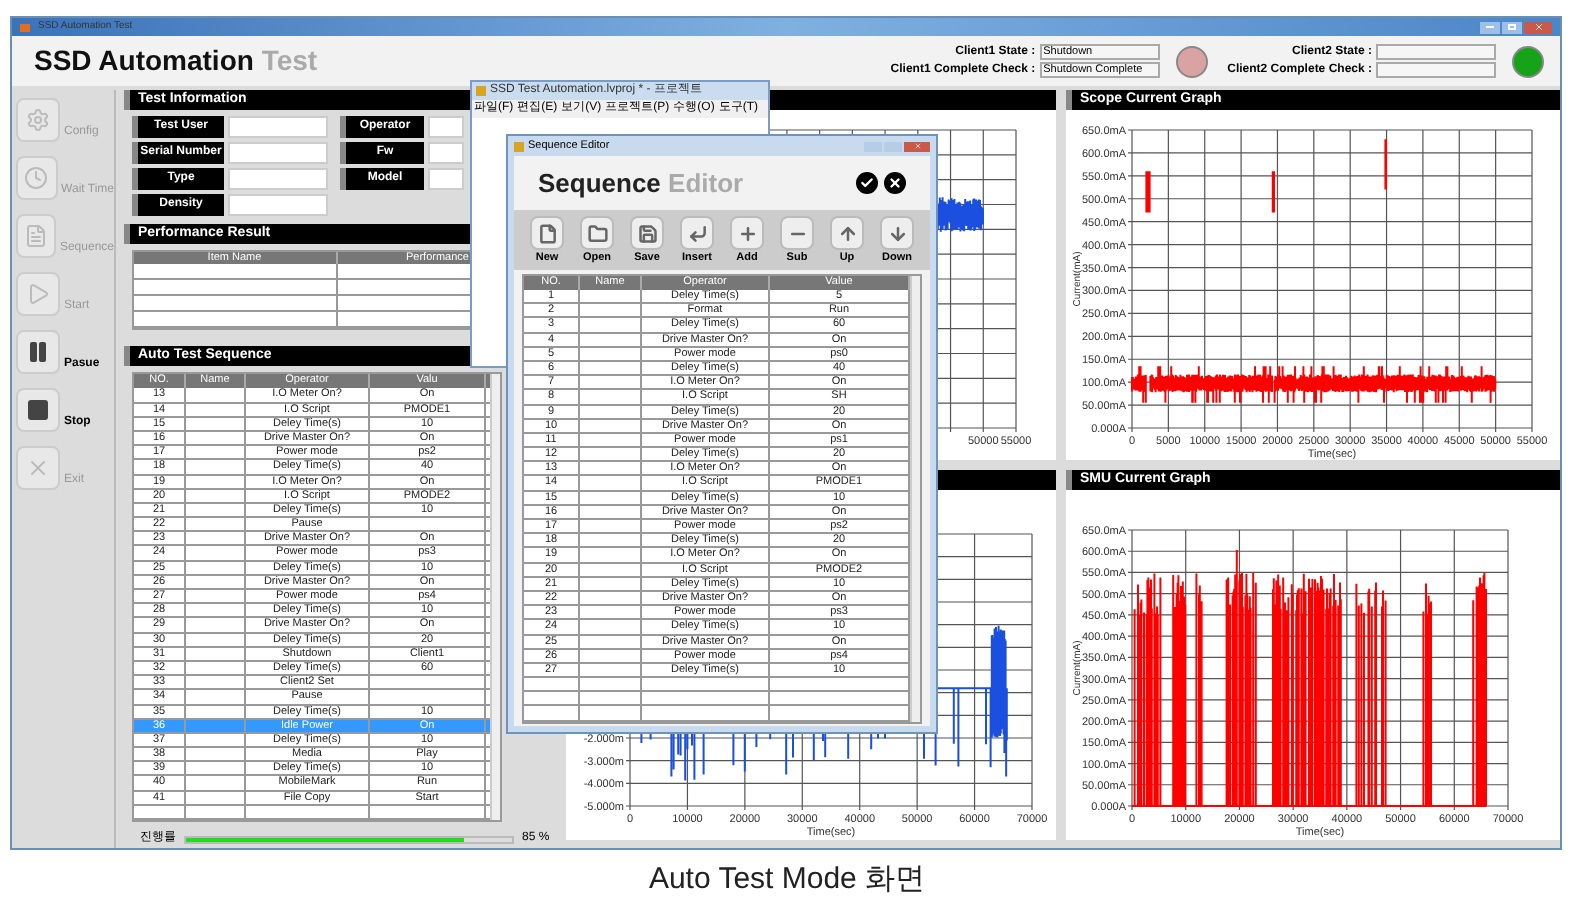 The image size is (1574, 912). Describe the element at coordinates (747, 233) in the screenshot. I see `plus-icon` at that location.